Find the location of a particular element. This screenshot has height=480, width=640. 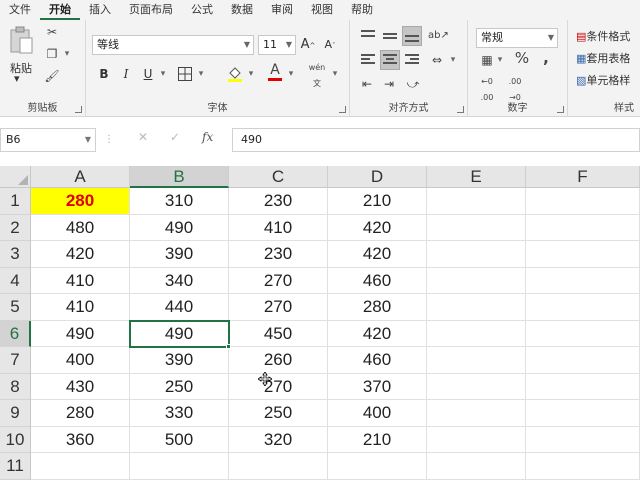

cell-a5: 410 is located at coordinates (80, 307).